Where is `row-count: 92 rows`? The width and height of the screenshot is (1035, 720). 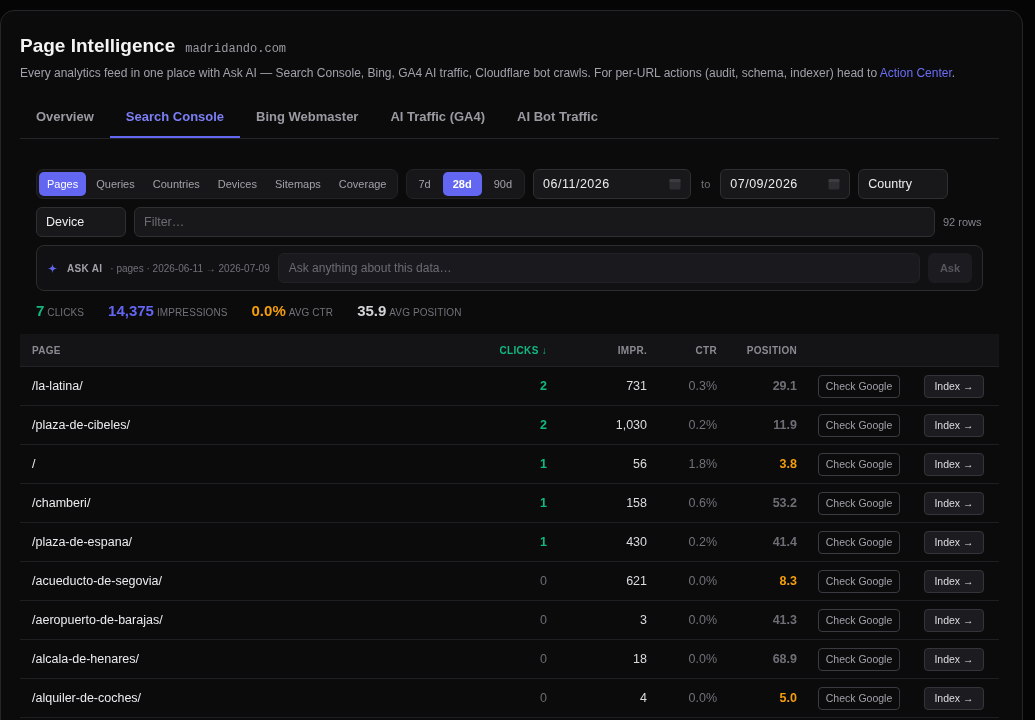 row-count: 92 rows is located at coordinates (963, 222).